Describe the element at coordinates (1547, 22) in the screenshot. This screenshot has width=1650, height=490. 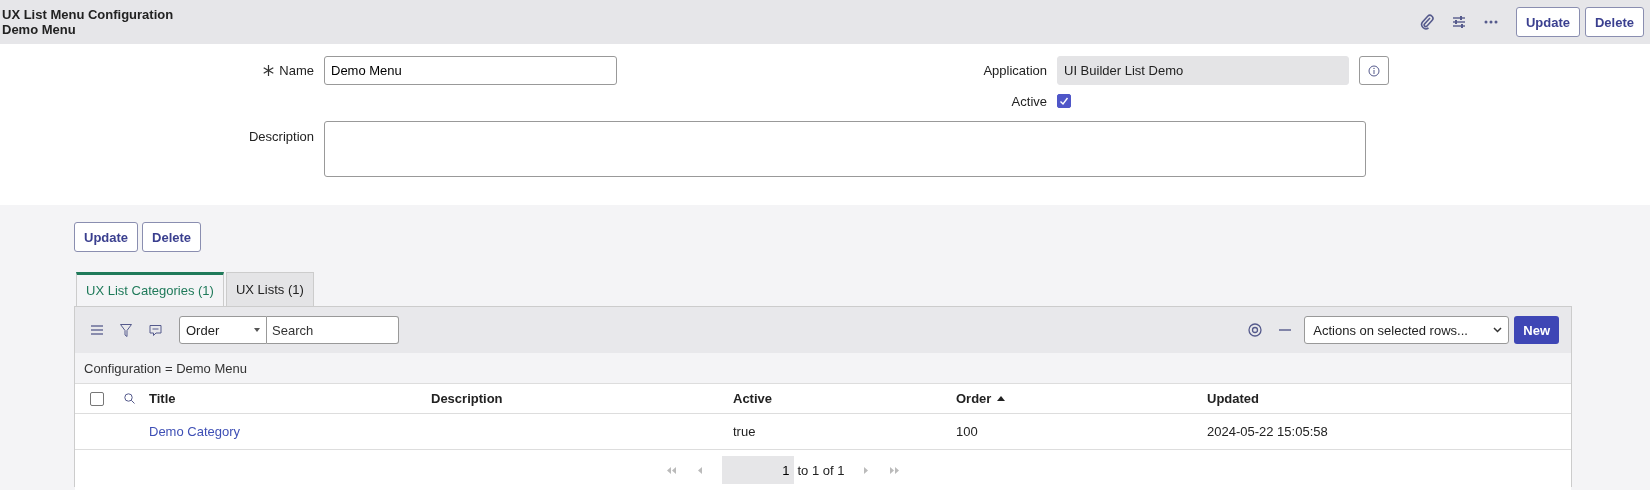
I see `header-button: Update` at that location.